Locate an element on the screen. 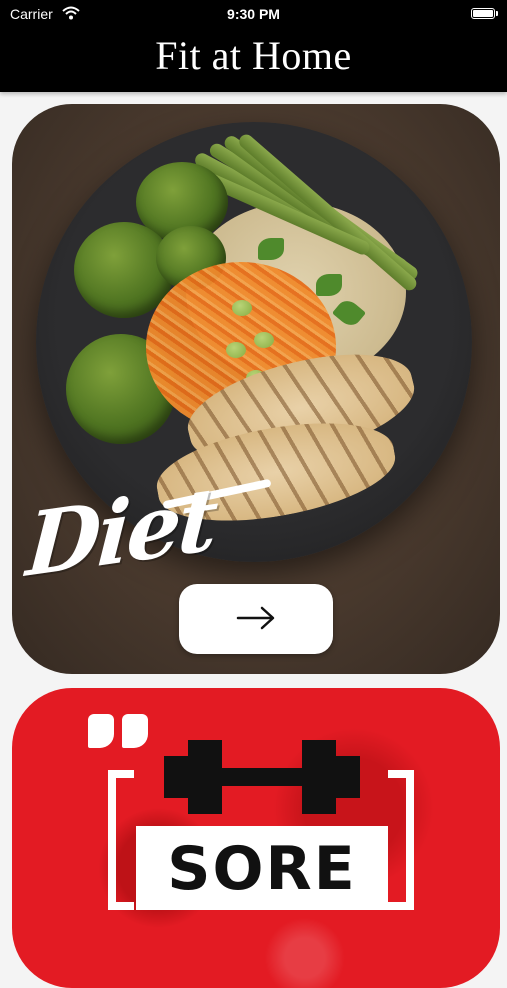 The height and width of the screenshot is (988, 507). page-title: Fit at Home is located at coordinates (253, 55).